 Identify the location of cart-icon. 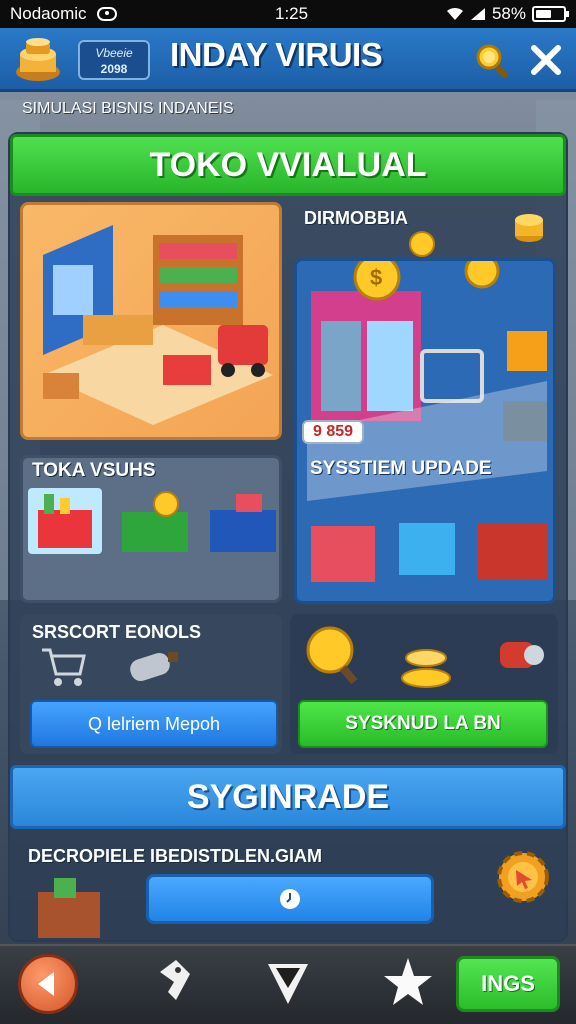
(64, 667).